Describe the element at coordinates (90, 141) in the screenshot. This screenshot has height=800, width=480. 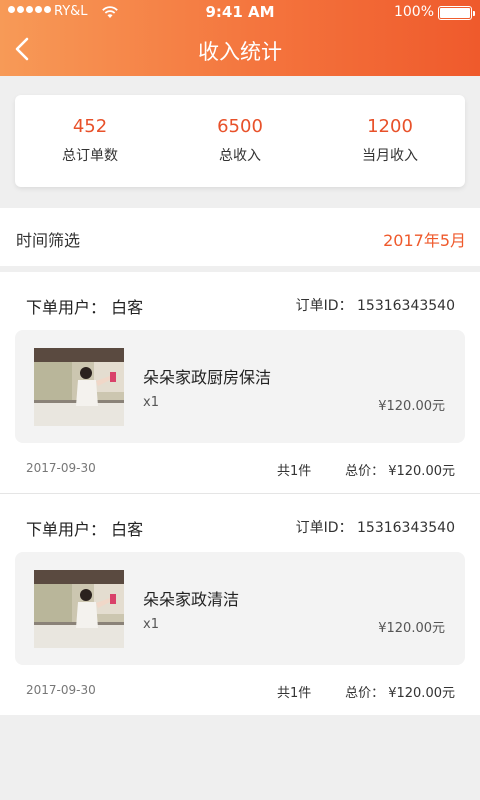
I see `stat-total-orders: 452 总订单数` at that location.